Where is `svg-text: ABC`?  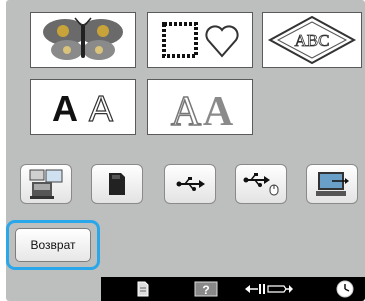
svg-text: ABC is located at coordinates (312, 40).